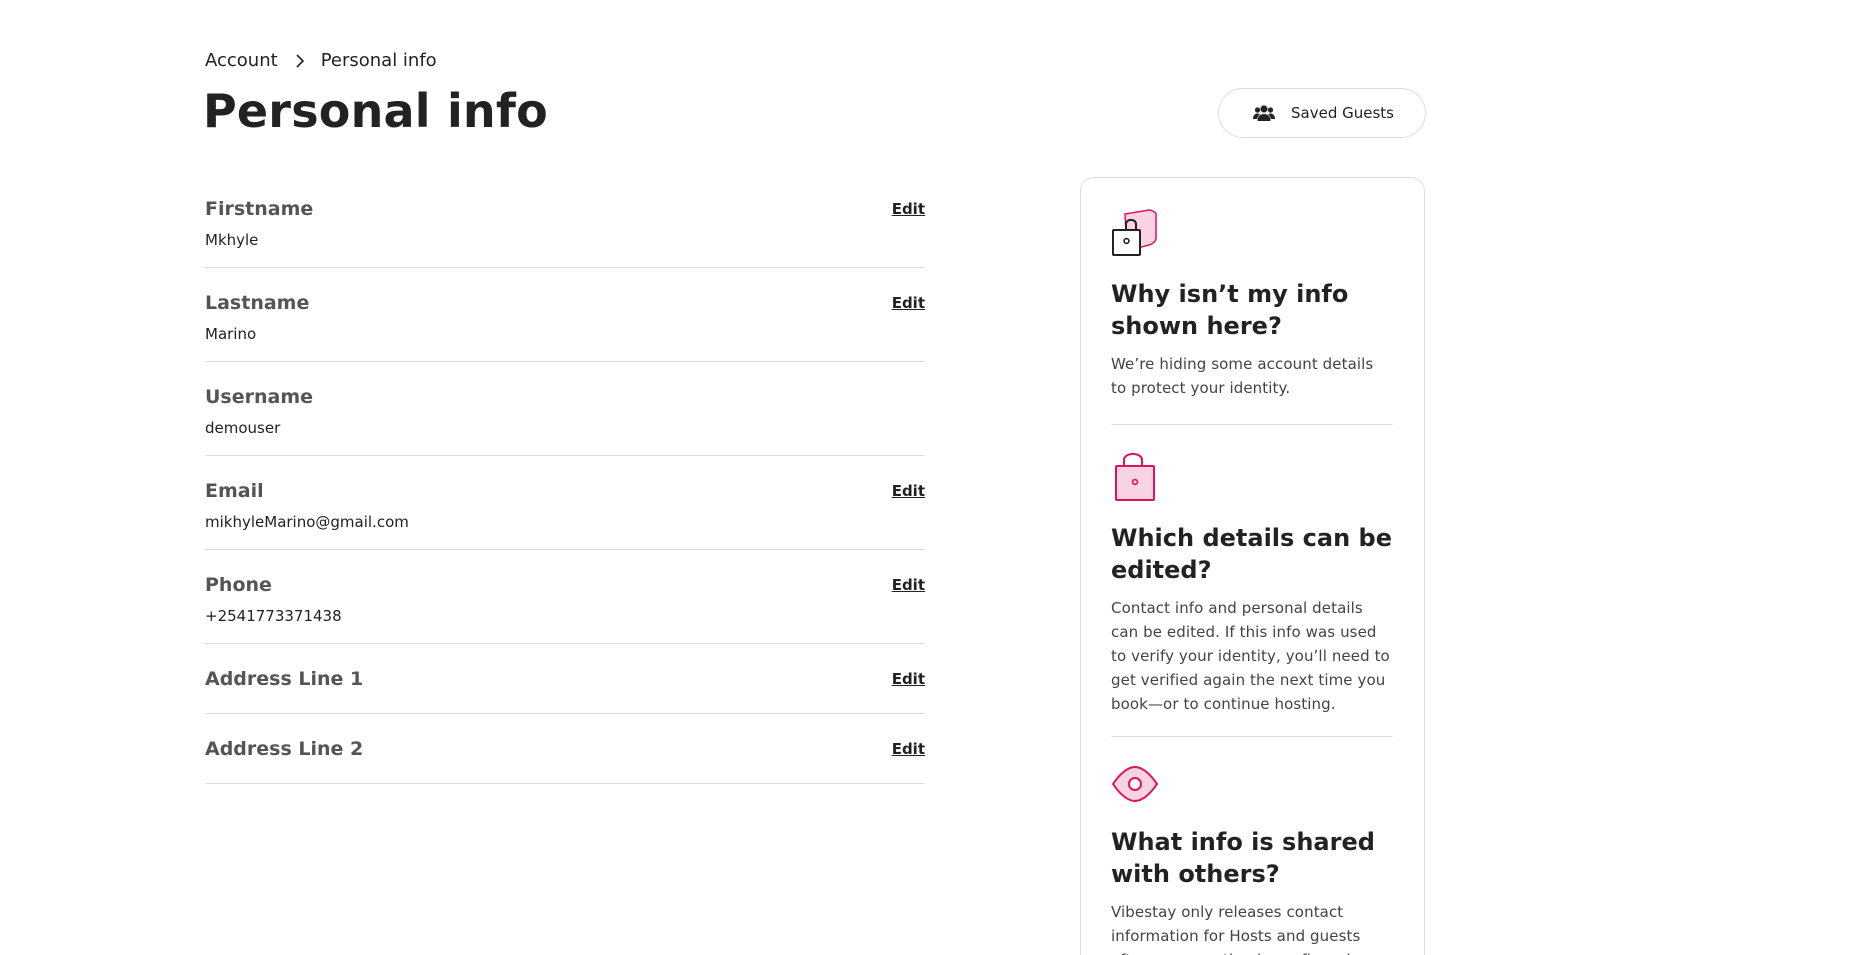 The height and width of the screenshot is (955, 1862). I want to click on chevron-right-icon, so click(300, 61).